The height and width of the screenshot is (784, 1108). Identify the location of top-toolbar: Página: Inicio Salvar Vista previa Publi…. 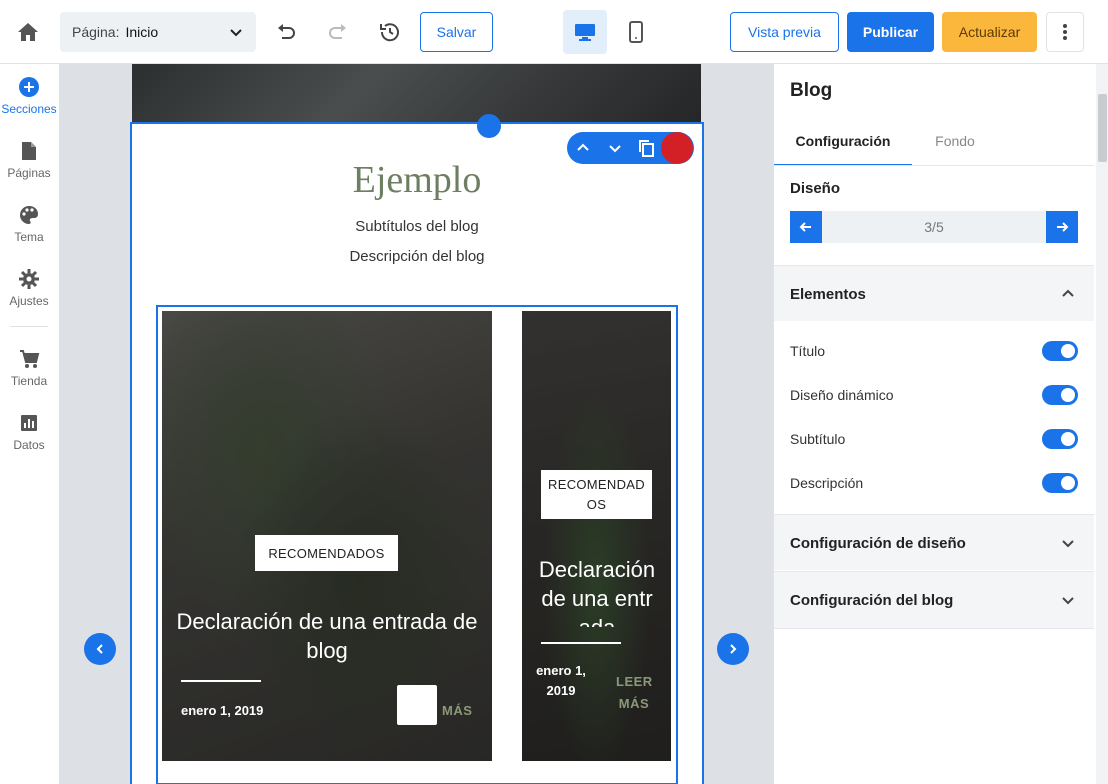
(554, 32).